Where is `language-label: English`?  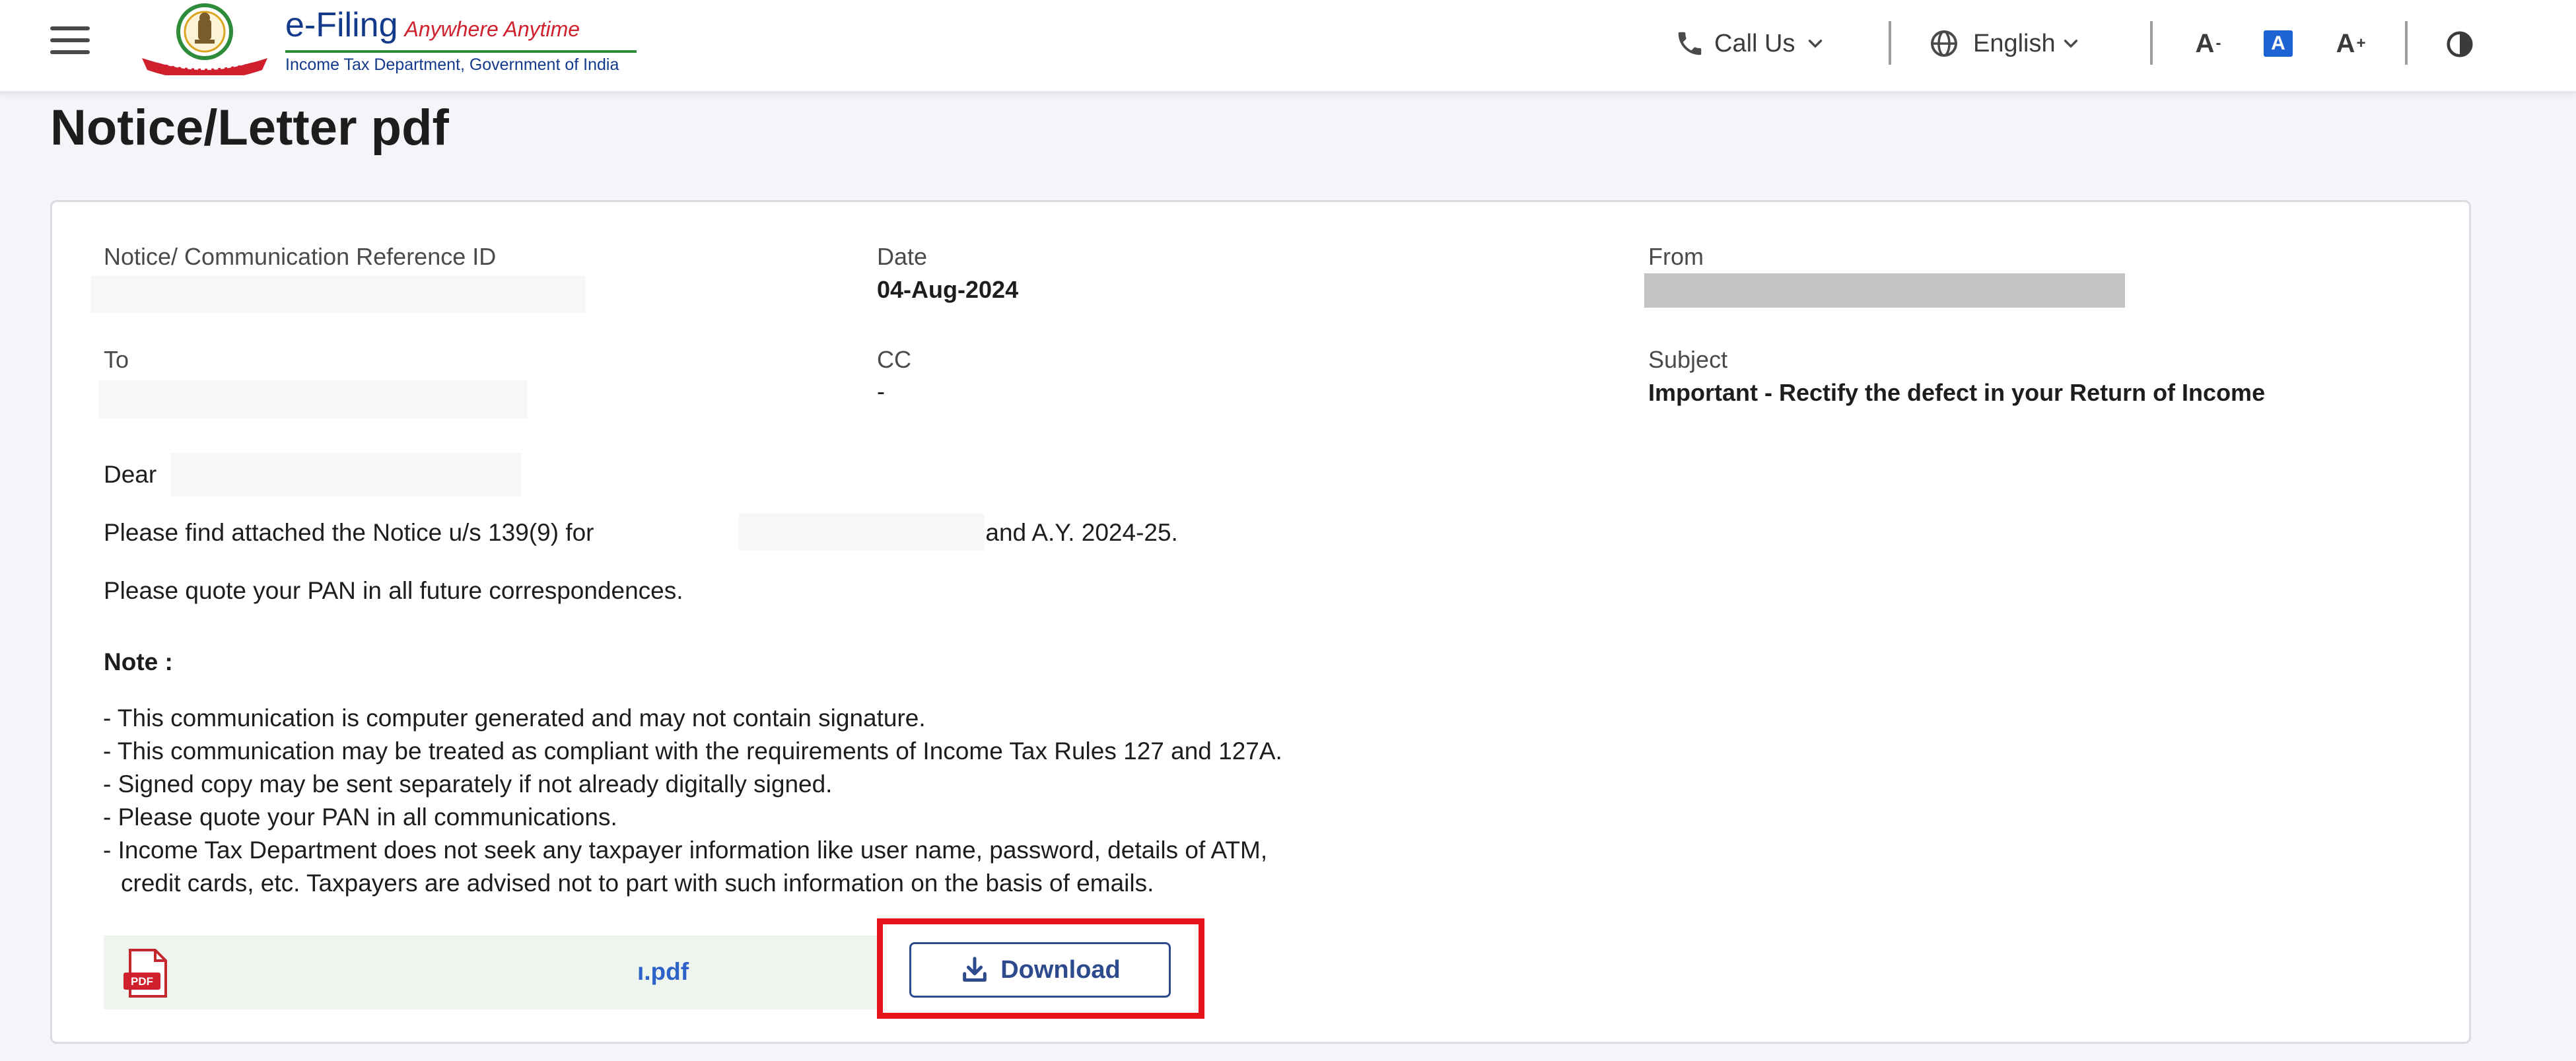 language-label: English is located at coordinates (2015, 43).